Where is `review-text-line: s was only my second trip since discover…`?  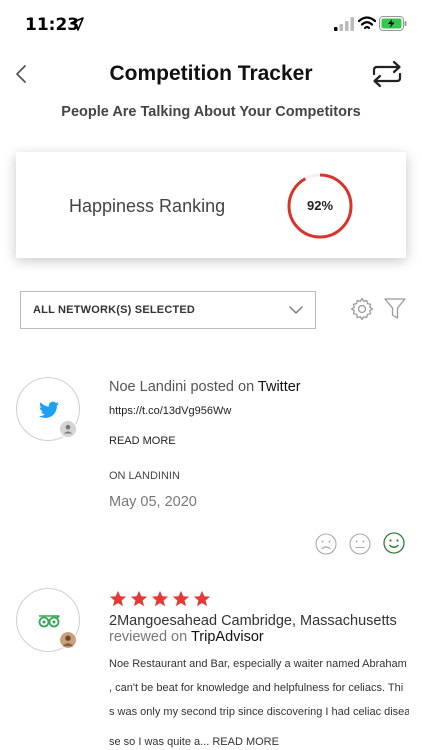
review-text-line: s was only my second trip since discover… is located at coordinates (259, 712).